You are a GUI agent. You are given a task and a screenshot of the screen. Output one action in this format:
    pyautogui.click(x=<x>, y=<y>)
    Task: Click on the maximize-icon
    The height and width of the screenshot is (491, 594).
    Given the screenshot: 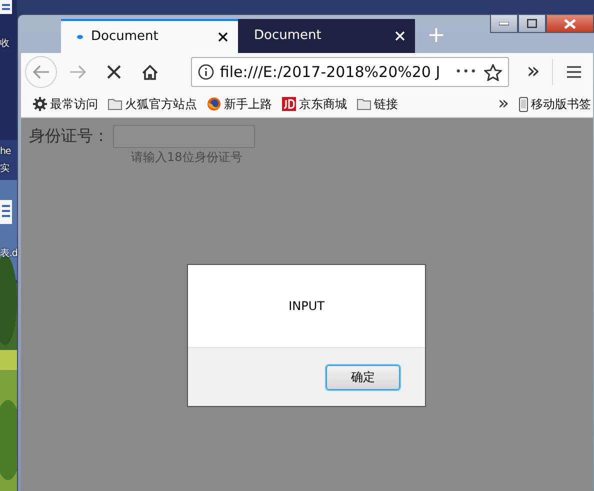 What is the action you would take?
    pyautogui.click(x=532, y=23)
    